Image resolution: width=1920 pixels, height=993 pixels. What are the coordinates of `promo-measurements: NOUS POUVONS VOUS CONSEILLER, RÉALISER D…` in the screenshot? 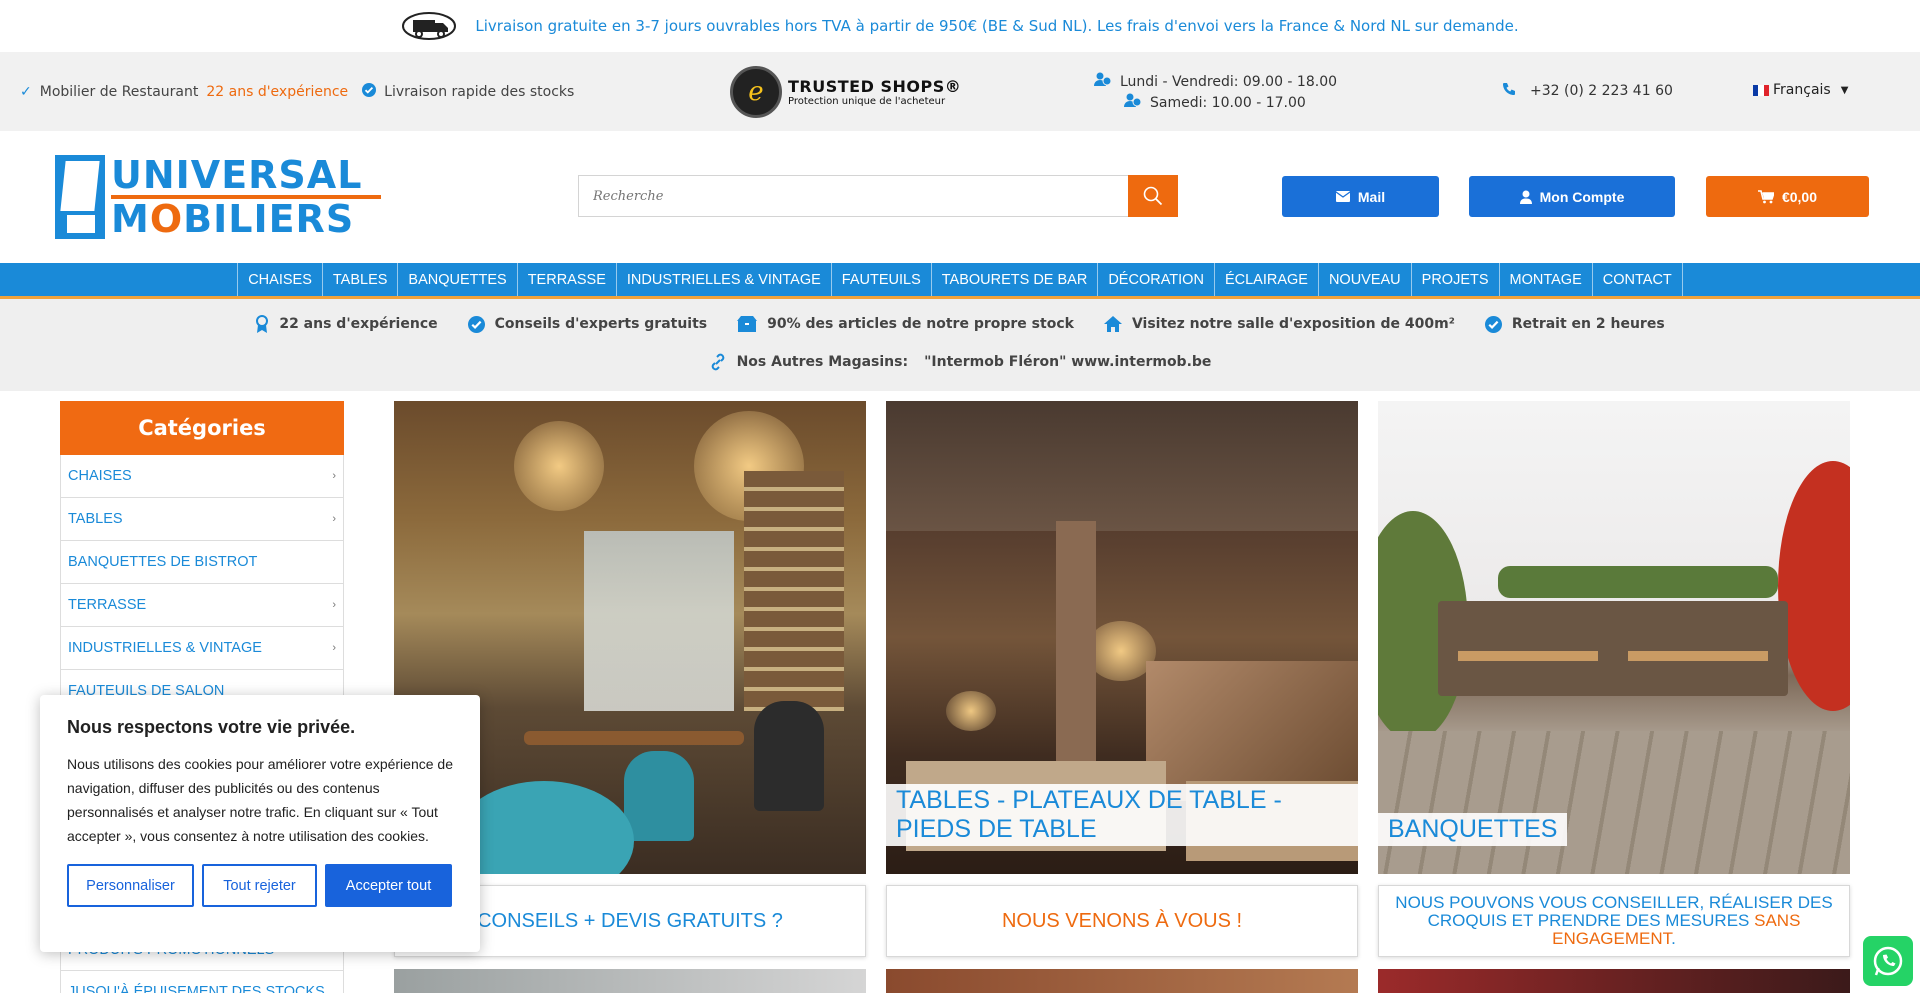 It's located at (1614, 921).